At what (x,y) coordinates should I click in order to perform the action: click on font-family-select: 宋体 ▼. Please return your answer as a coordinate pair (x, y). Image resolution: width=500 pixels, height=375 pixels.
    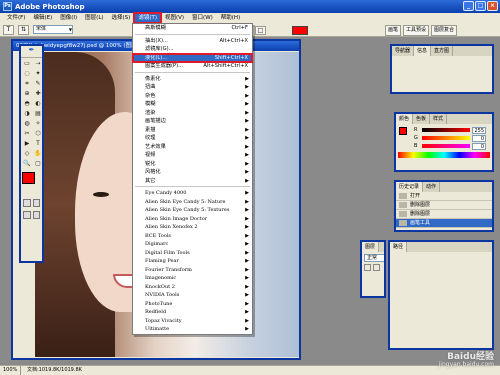
    Looking at the image, I should click on (53, 29).